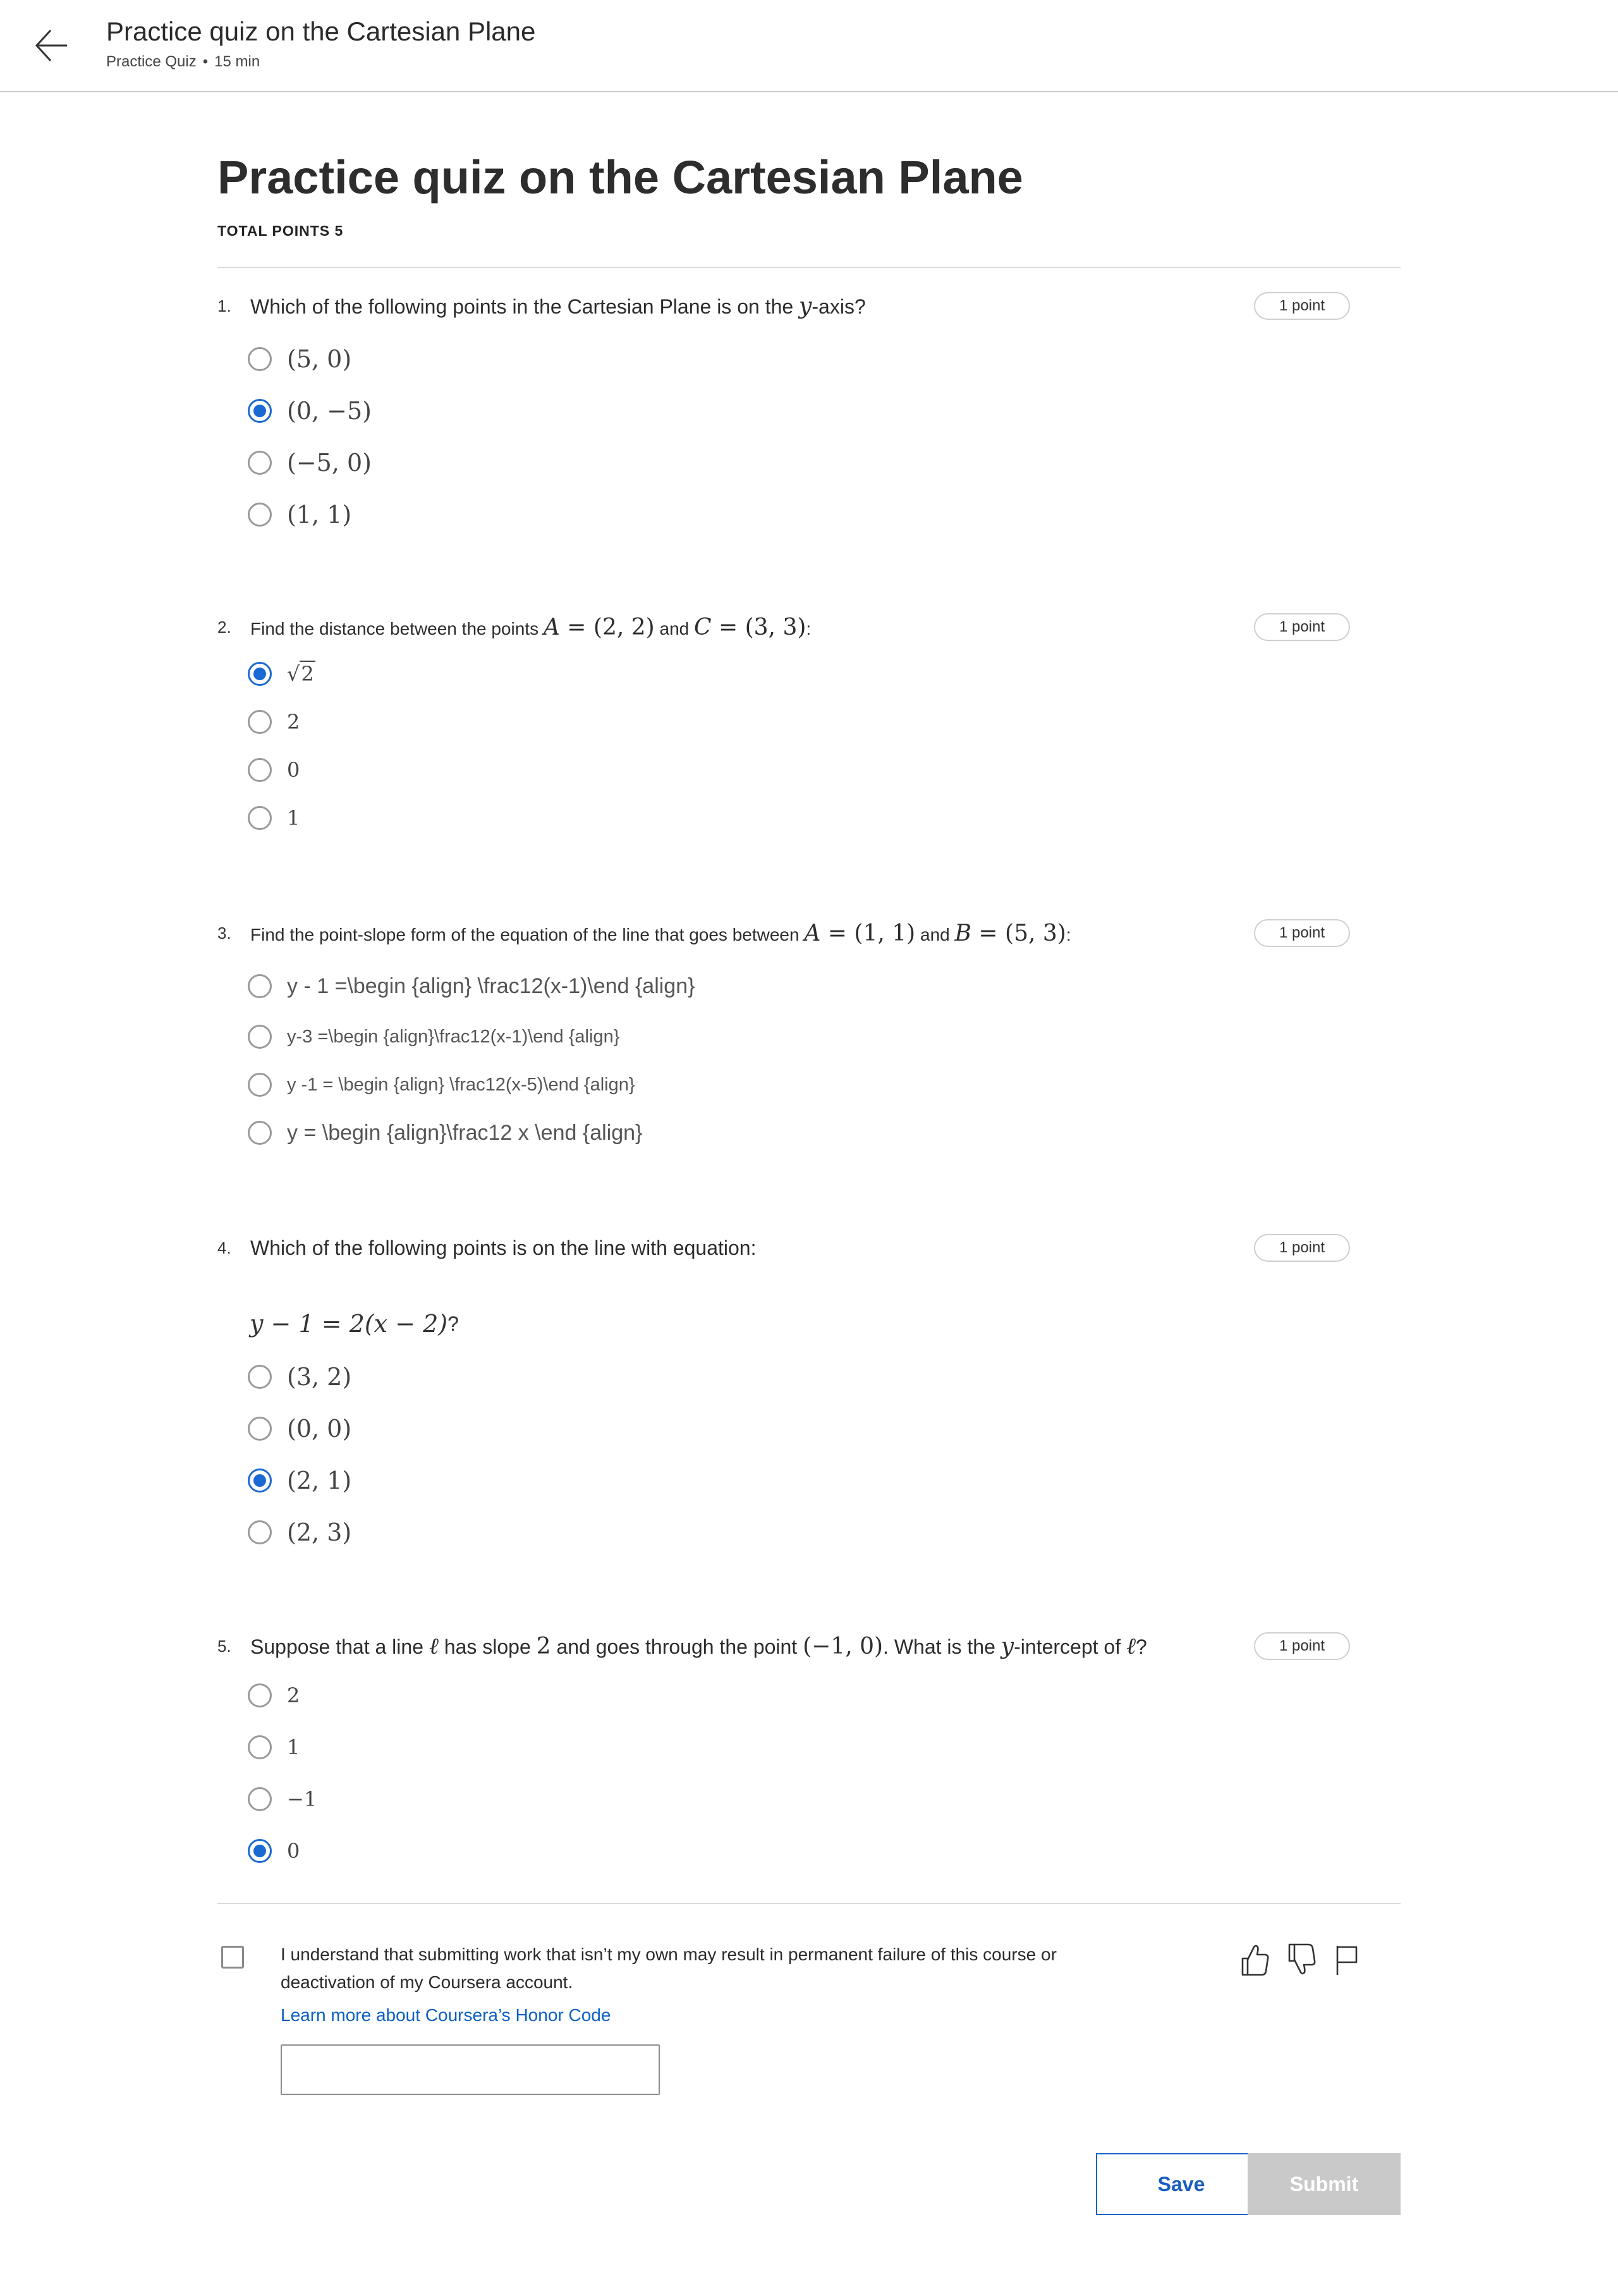 The image size is (1618, 2296). I want to click on text-segment: Suppose that a line, so click(340, 1647).